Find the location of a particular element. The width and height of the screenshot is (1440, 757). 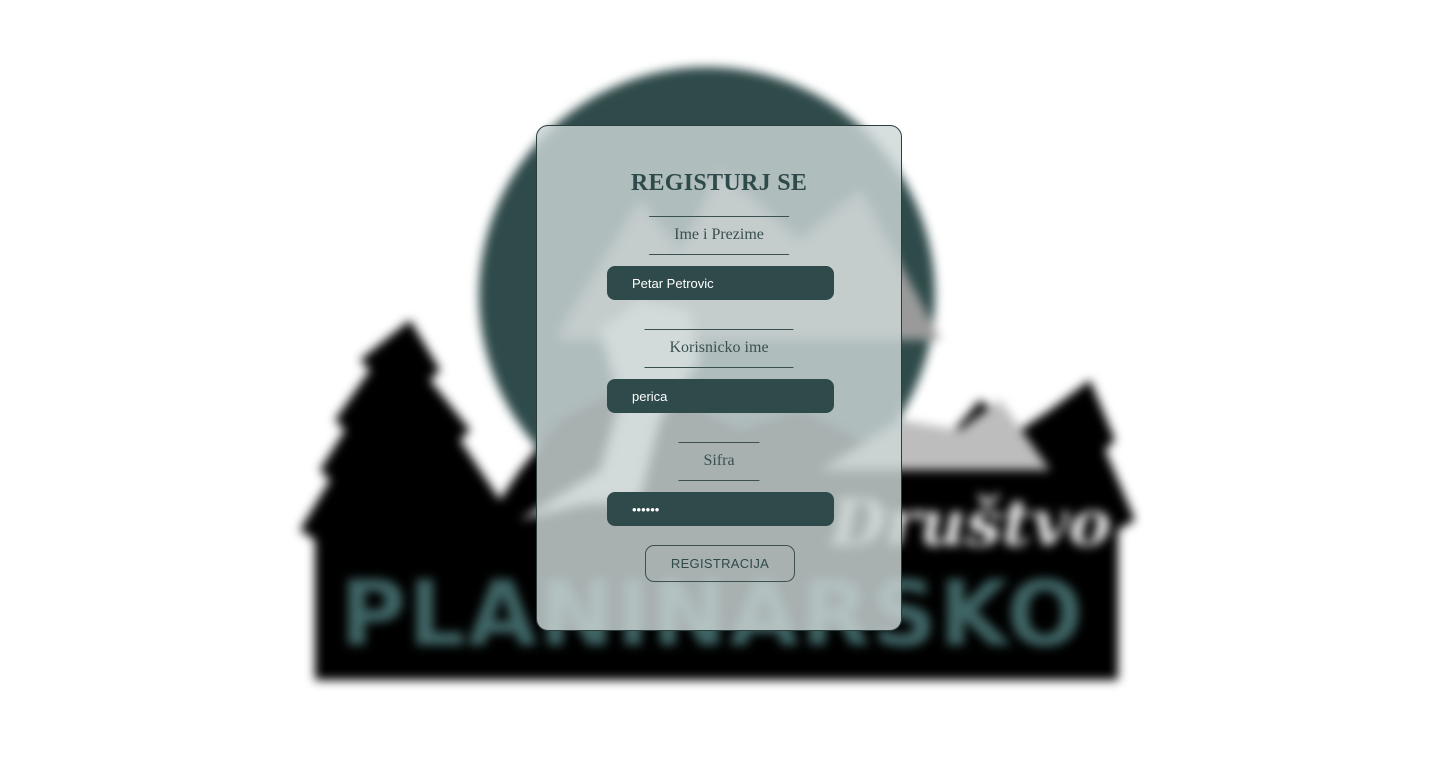

form-title: REGISTURJ SE is located at coordinates (719, 183).